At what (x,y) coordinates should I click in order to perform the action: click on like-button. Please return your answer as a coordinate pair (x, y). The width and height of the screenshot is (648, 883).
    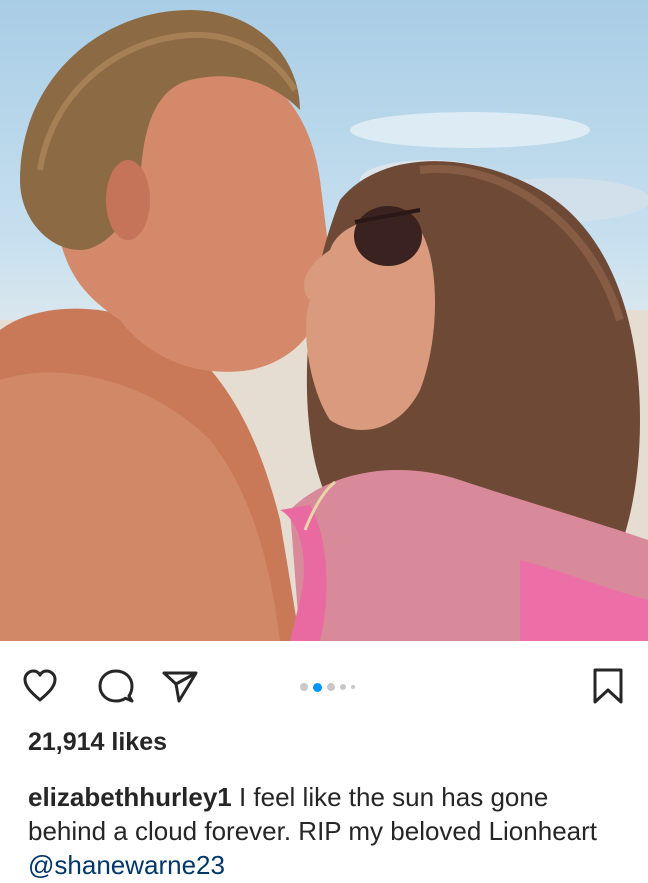
    Looking at the image, I should click on (40, 686).